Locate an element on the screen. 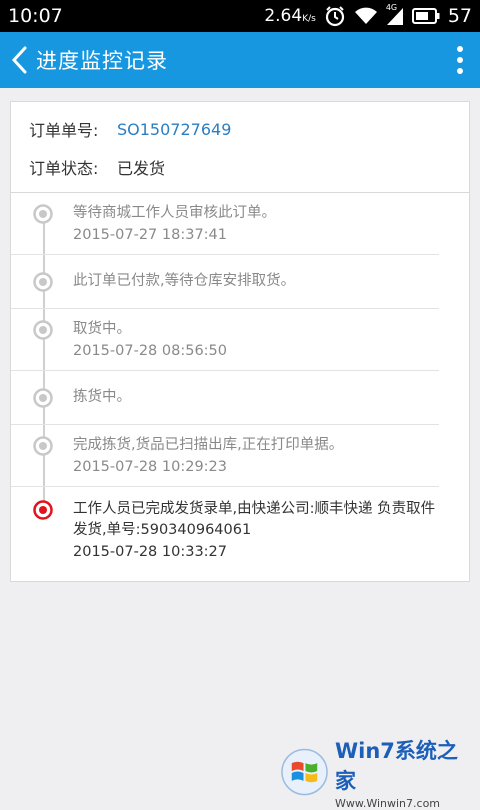 This screenshot has width=480, height=810. chevron-left-icon is located at coordinates (19, 60).